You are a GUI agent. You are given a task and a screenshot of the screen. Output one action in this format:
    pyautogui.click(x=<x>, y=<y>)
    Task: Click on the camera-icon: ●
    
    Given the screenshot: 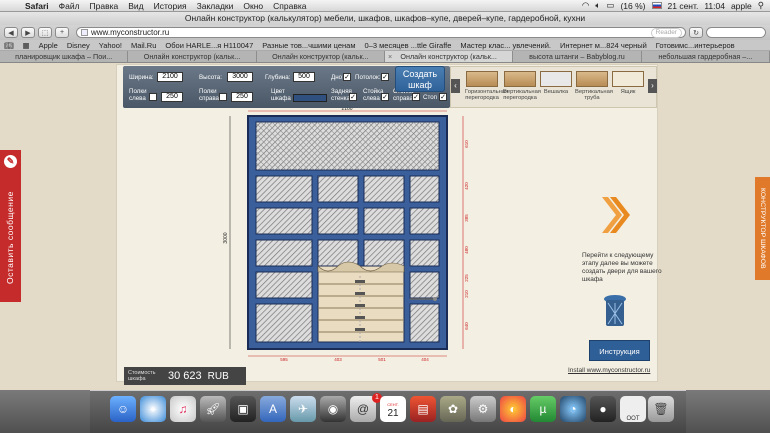 What is the action you would take?
    pyautogui.click(x=603, y=409)
    